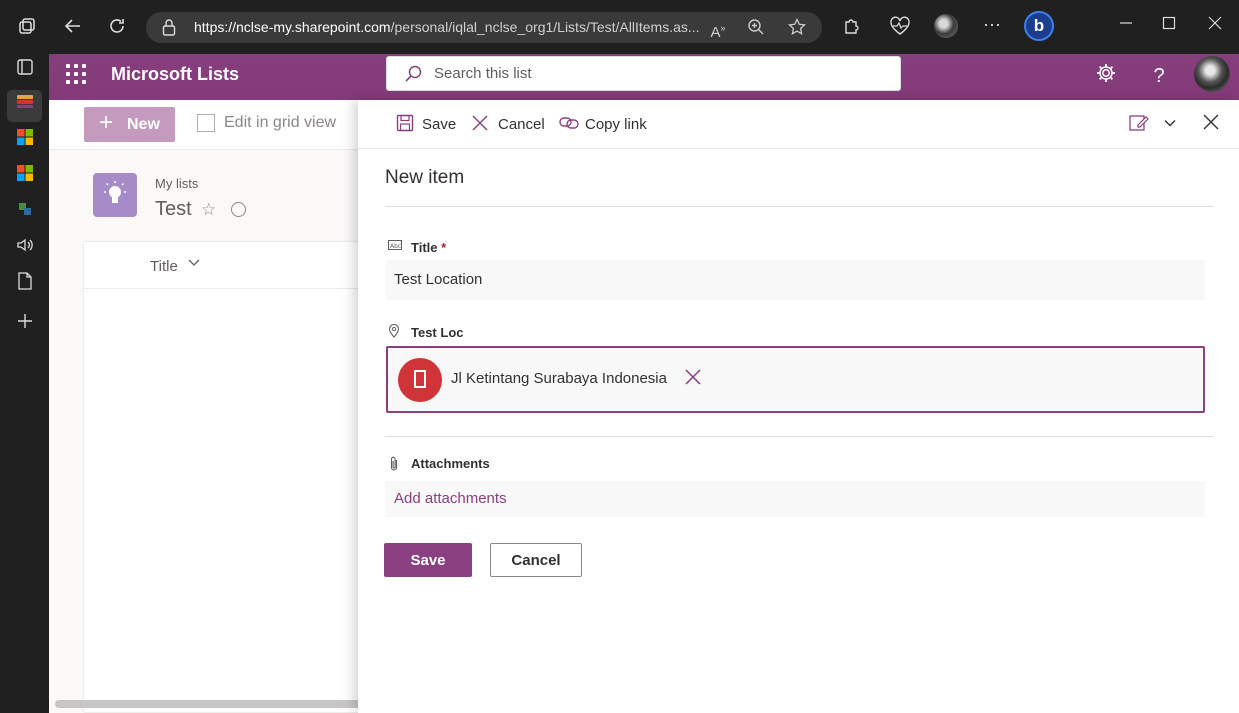 This screenshot has height=713, width=1239. I want to click on title-input, so click(744, 279).